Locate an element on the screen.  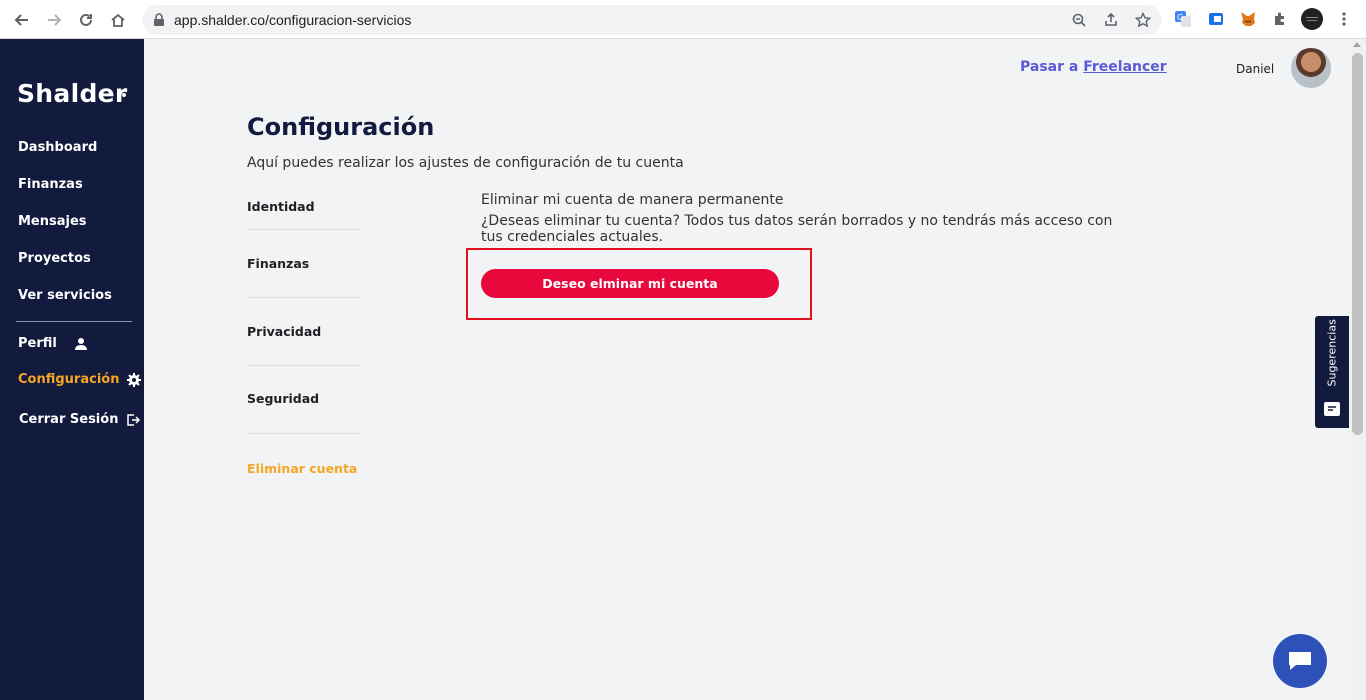
tab-identidad: Identidad is located at coordinates (304, 206).